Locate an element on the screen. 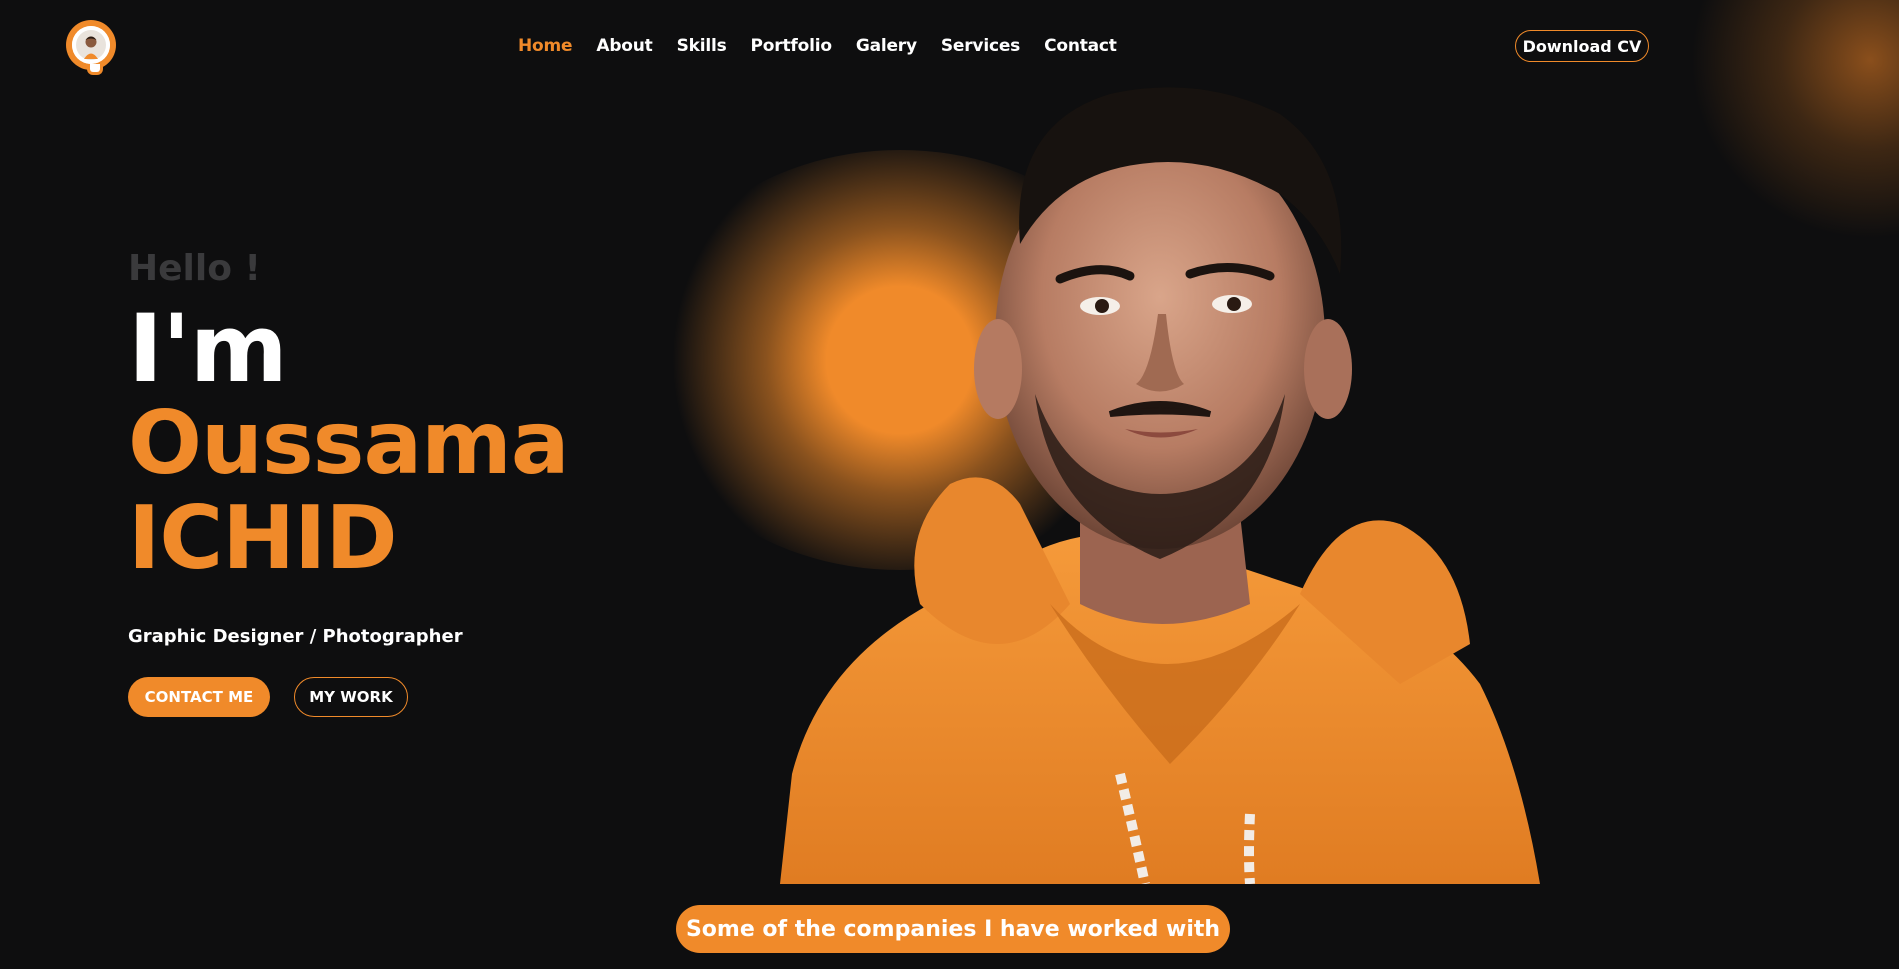 This screenshot has width=1899, height=969. hero-first-name: Oussama is located at coordinates (349, 443).